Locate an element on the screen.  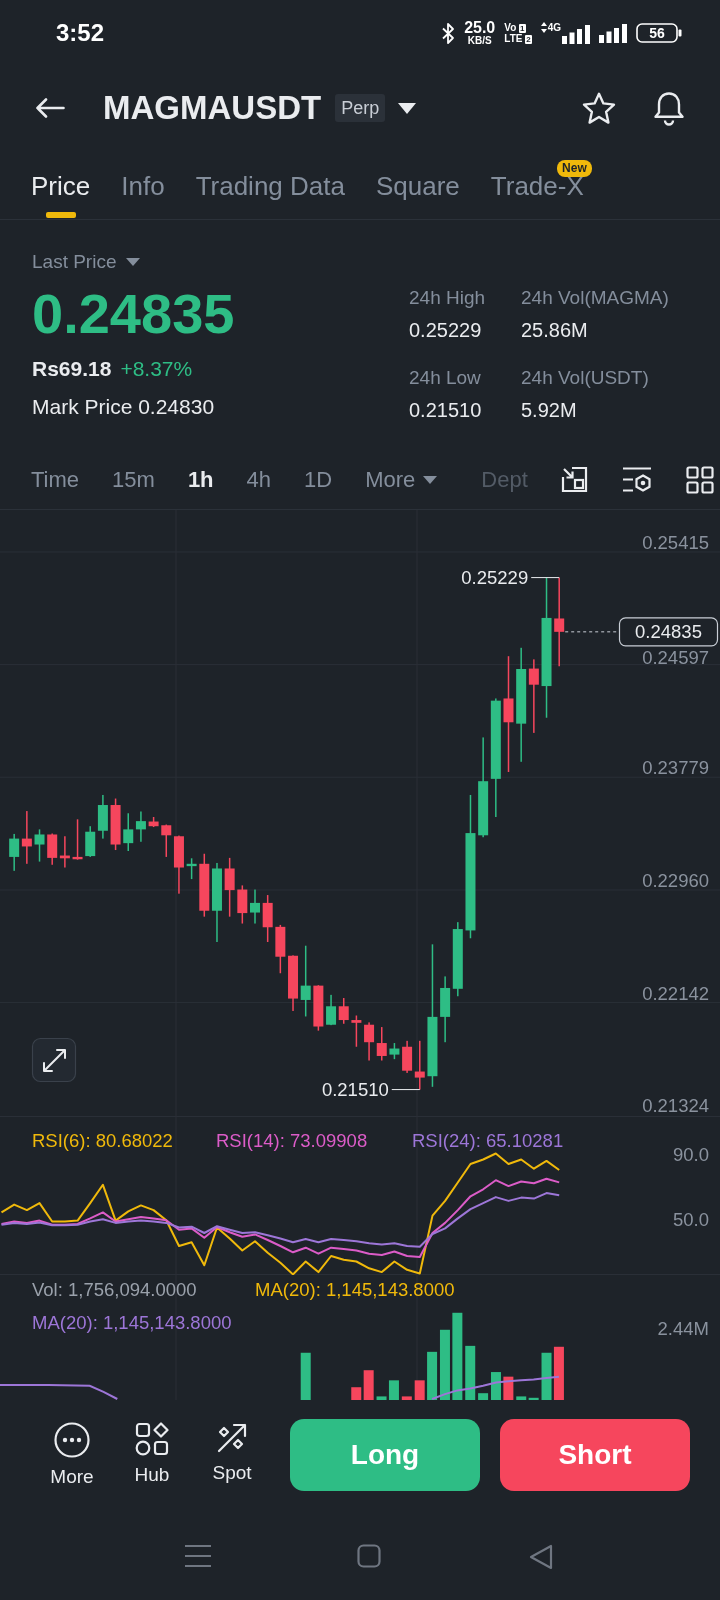
price-axis-label: 0.21324 is located at coordinates (675, 1105).